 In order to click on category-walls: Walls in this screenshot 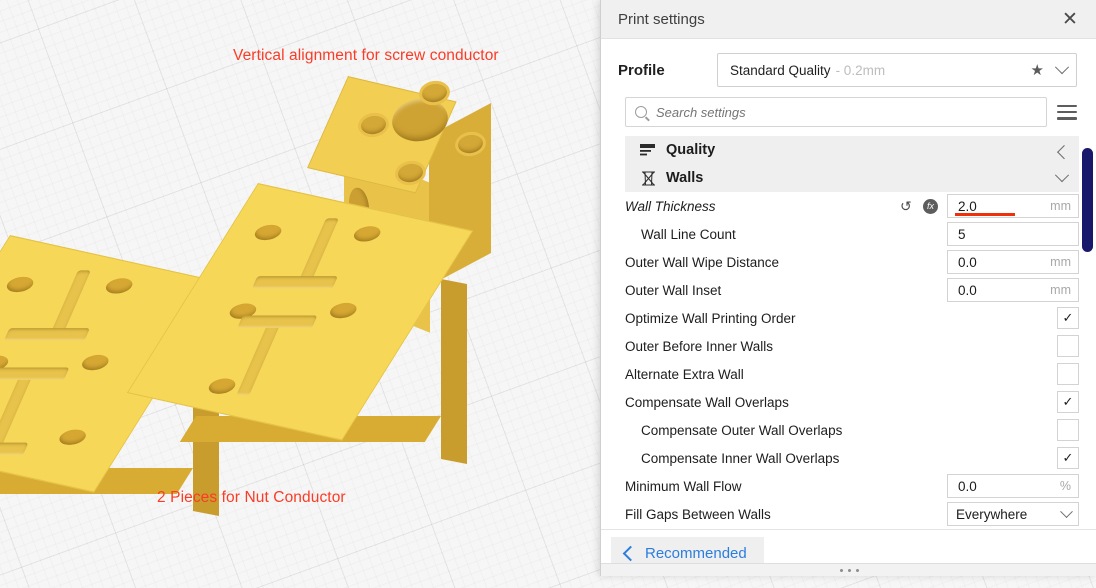, I will do `click(852, 178)`.